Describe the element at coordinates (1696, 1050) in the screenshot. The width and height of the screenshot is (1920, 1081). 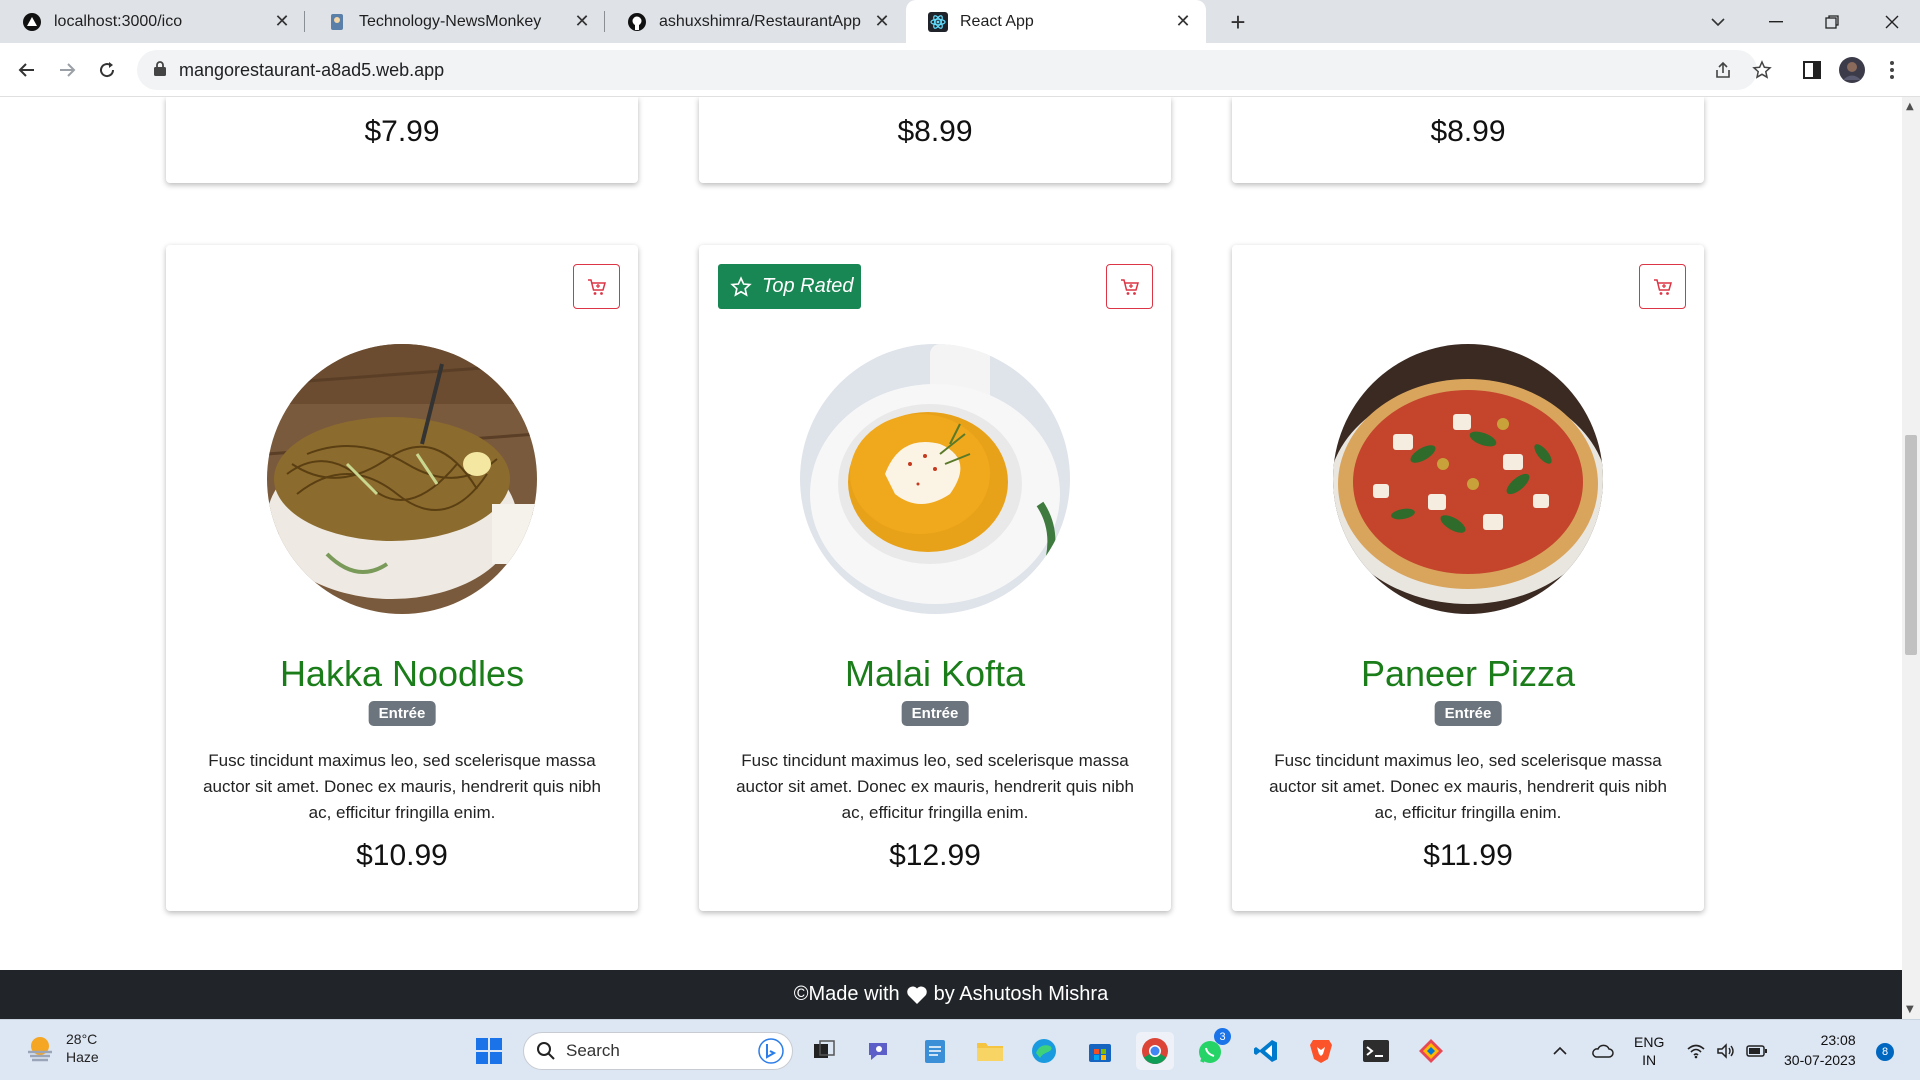
I see `wifi-icon` at that location.